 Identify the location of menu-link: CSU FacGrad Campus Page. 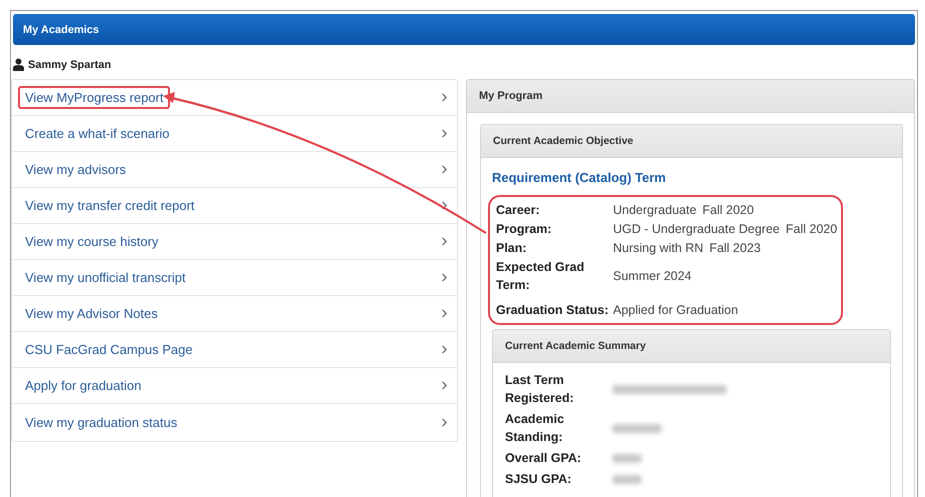
(234, 350).